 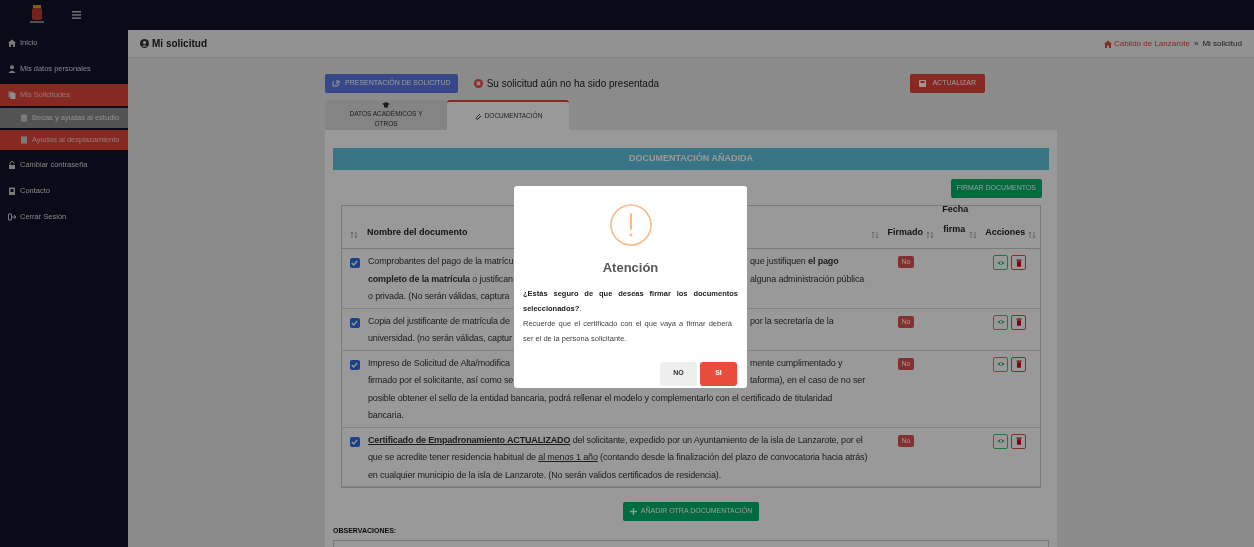 What do you see at coordinates (1151, 43) in the screenshot?
I see `breadcrumb-link: Cabildo de Lanzarote` at bounding box center [1151, 43].